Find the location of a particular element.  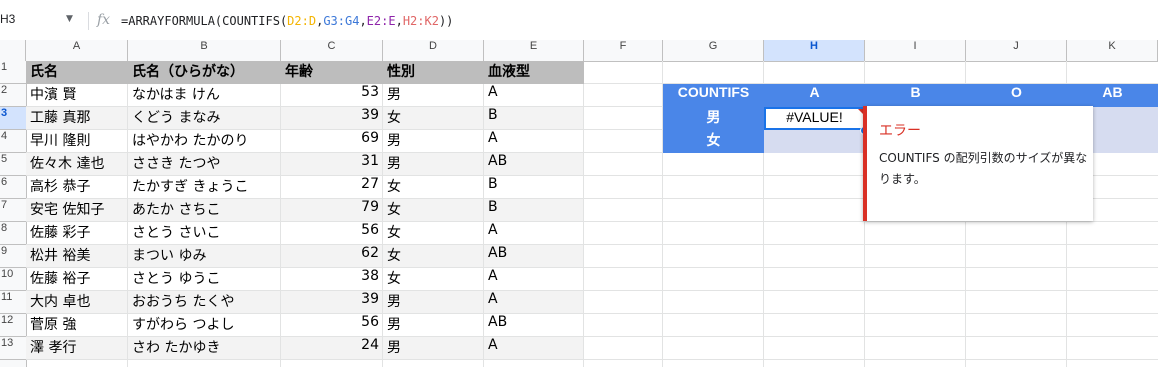

row-header: 6 is located at coordinates (13, 187).